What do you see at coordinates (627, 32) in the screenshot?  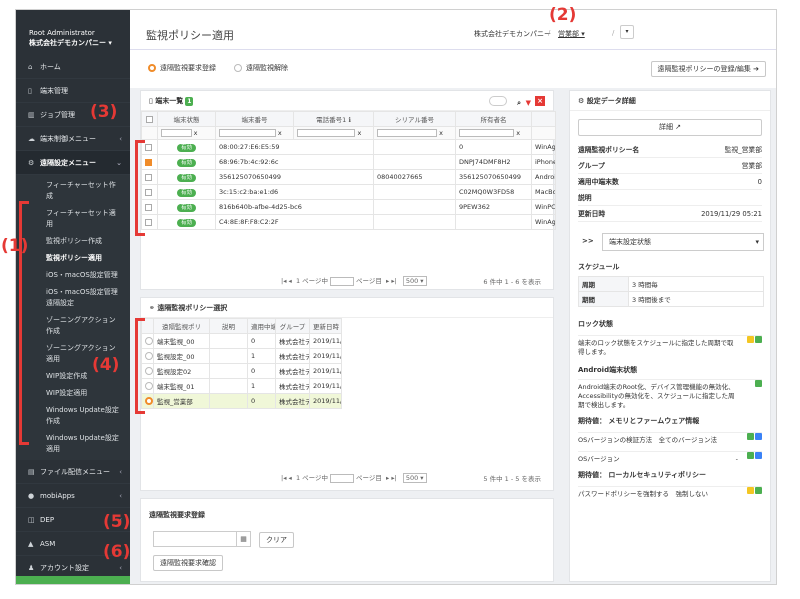 I see `chevron-down-icon: ▾` at bounding box center [627, 32].